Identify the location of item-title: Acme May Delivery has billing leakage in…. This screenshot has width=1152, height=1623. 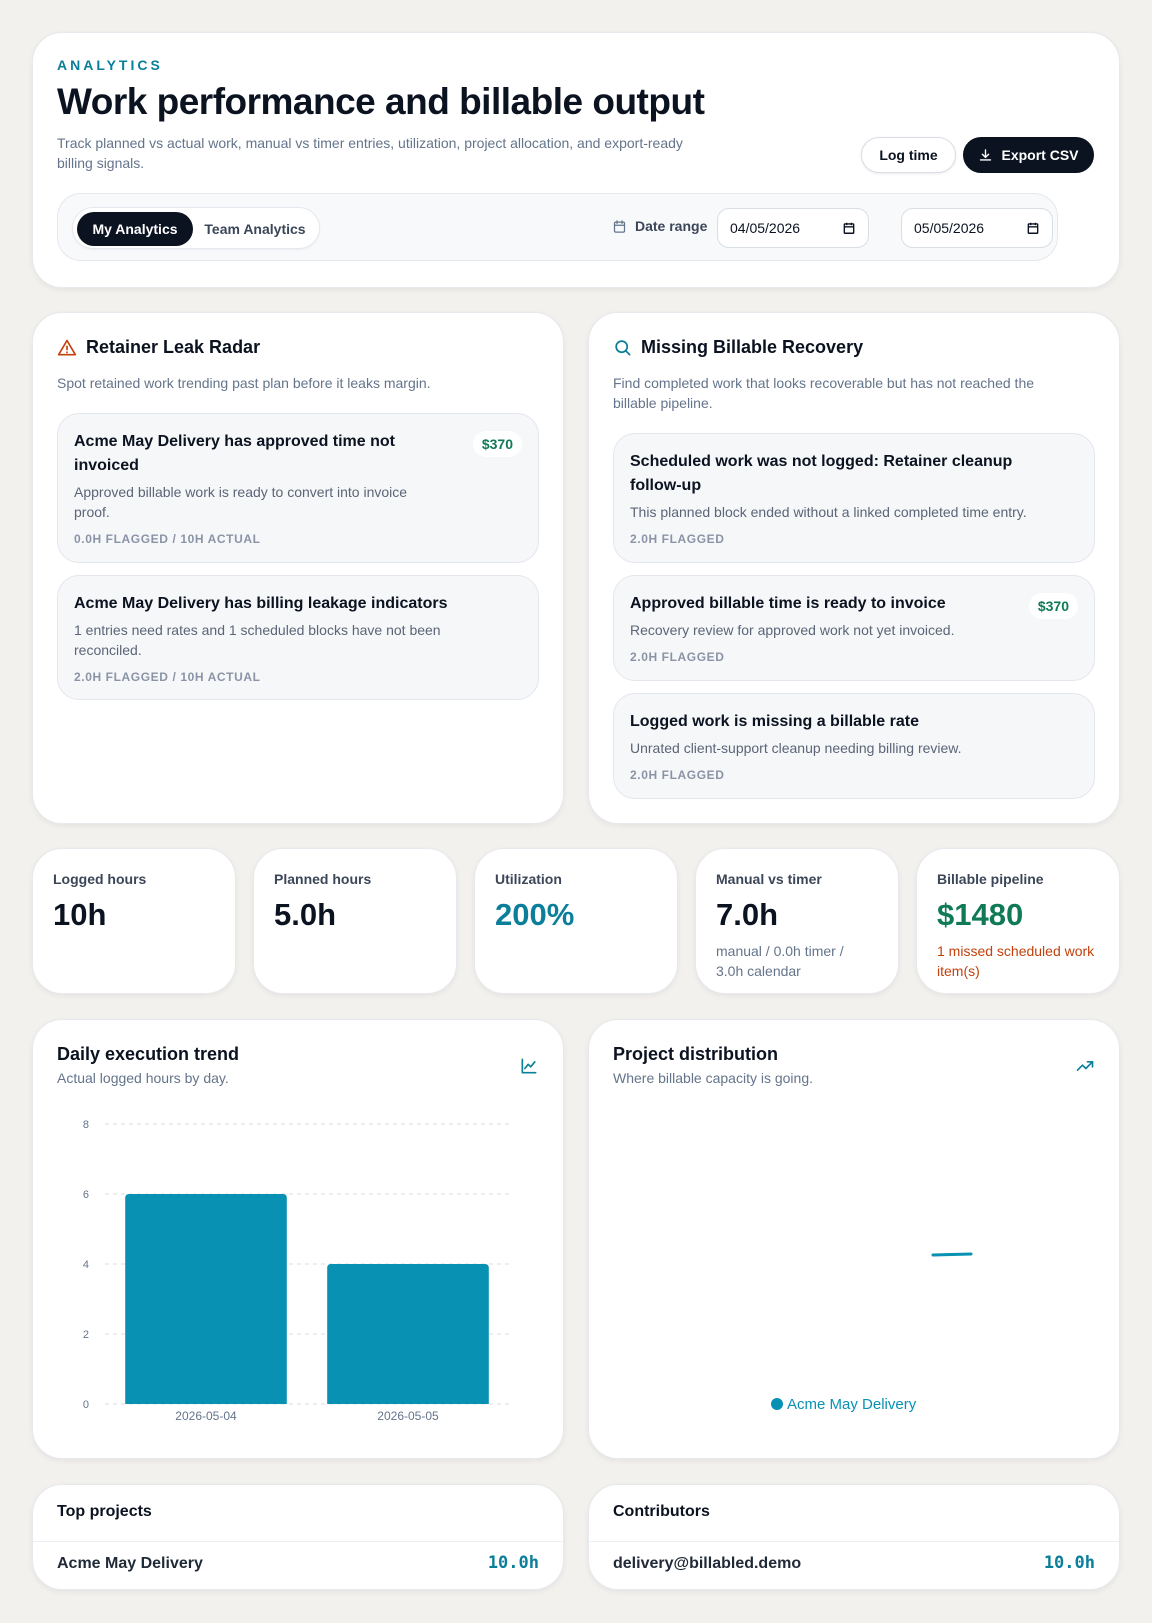
(261, 603).